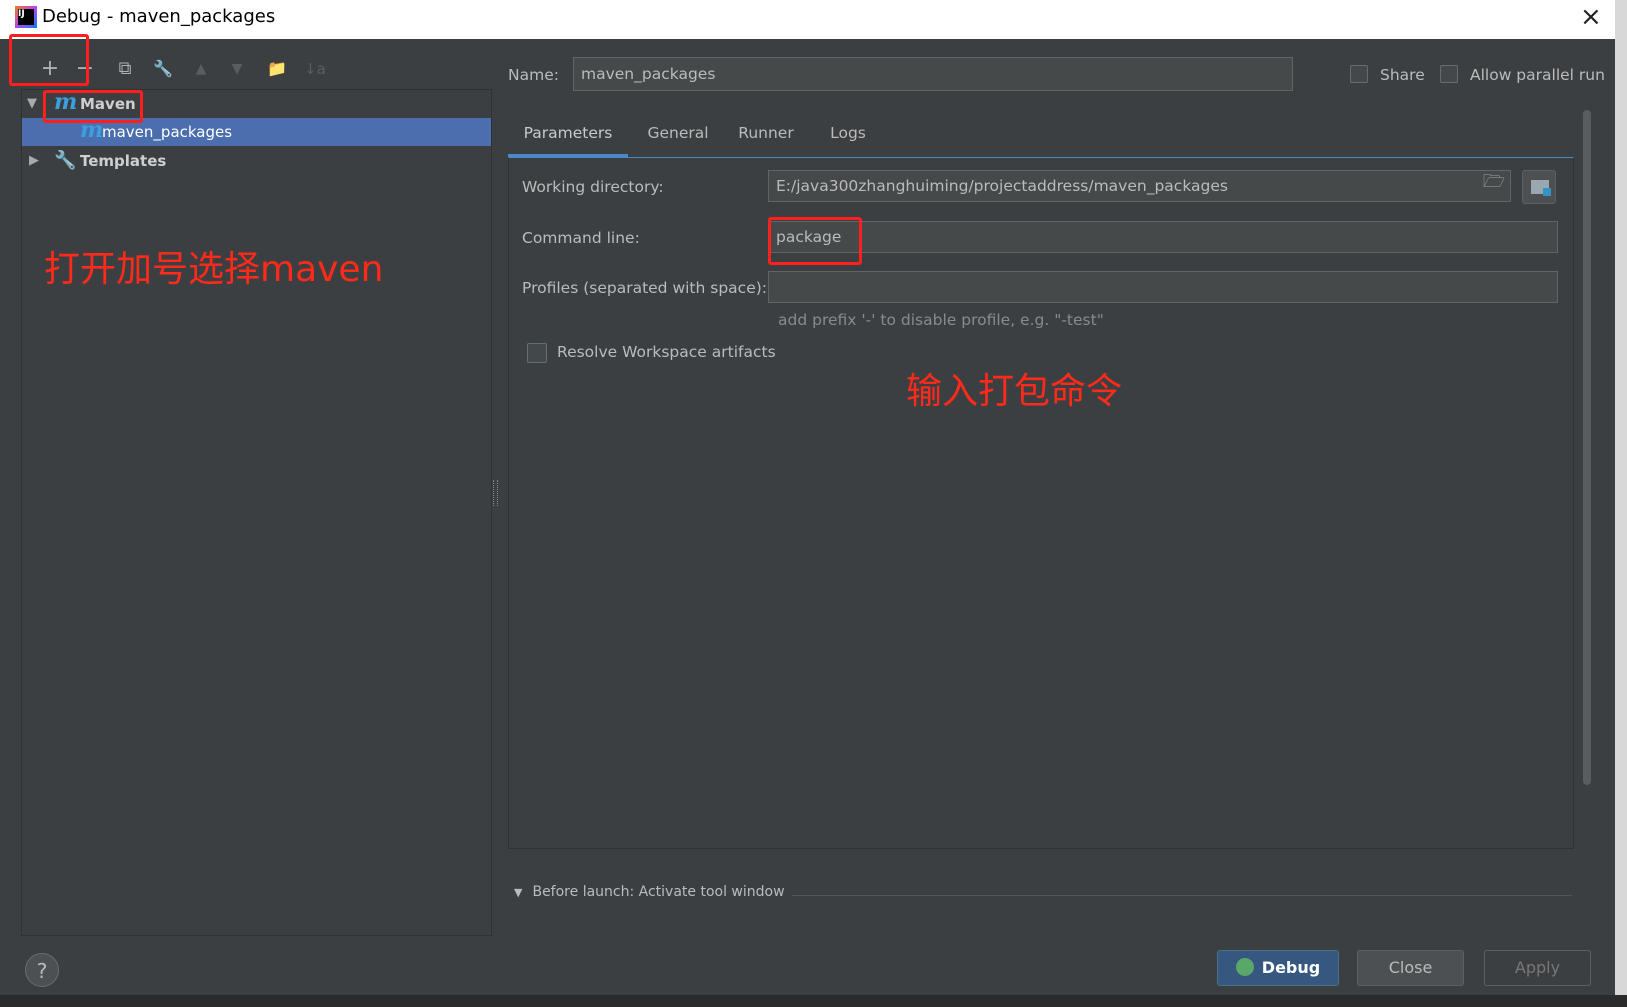 The image size is (1627, 1007). Describe the element at coordinates (1449, 74) in the screenshot. I see `parallel-run-checkbox` at that location.